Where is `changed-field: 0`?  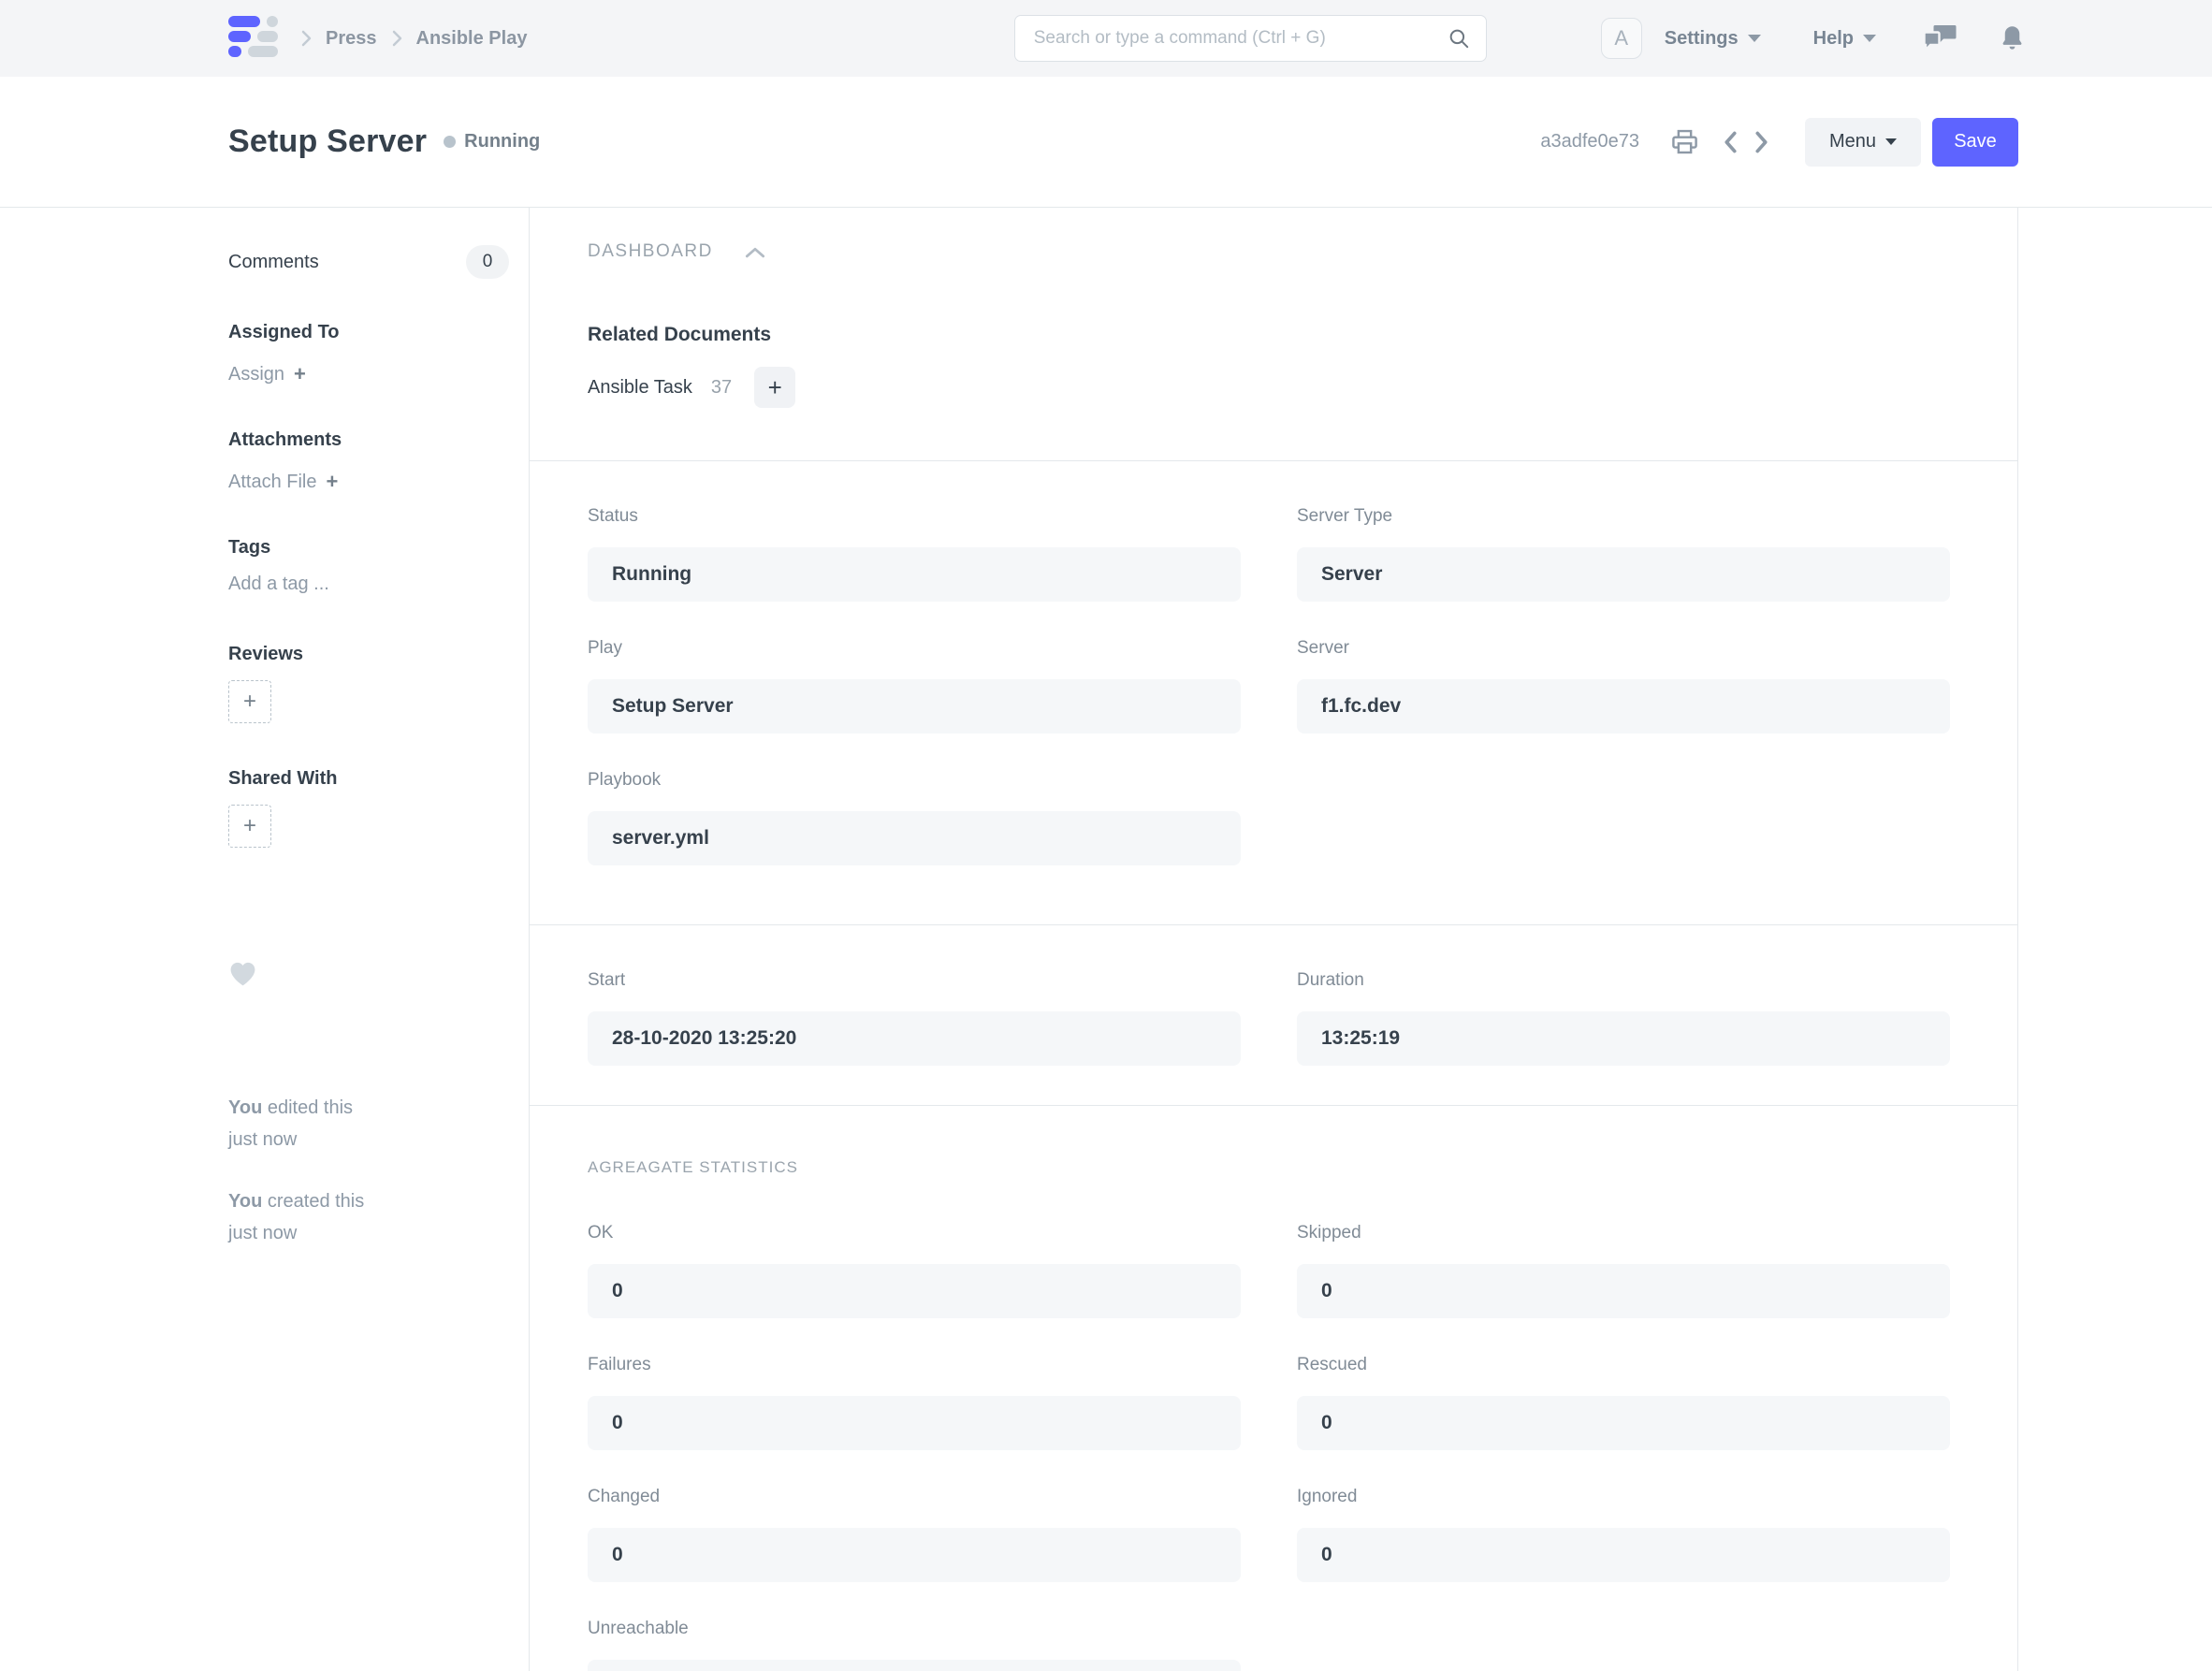
changed-field: 0 is located at coordinates (914, 1555).